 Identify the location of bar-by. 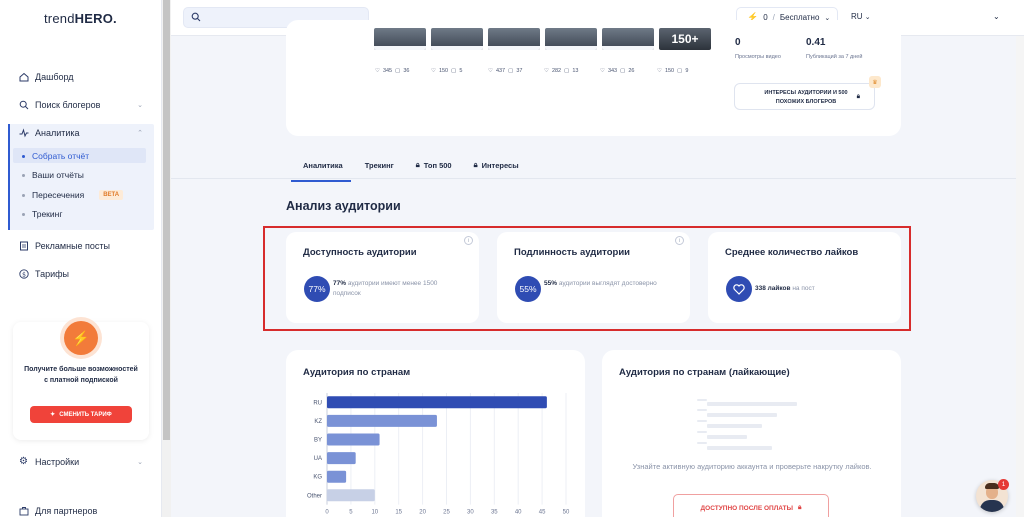
(353, 439).